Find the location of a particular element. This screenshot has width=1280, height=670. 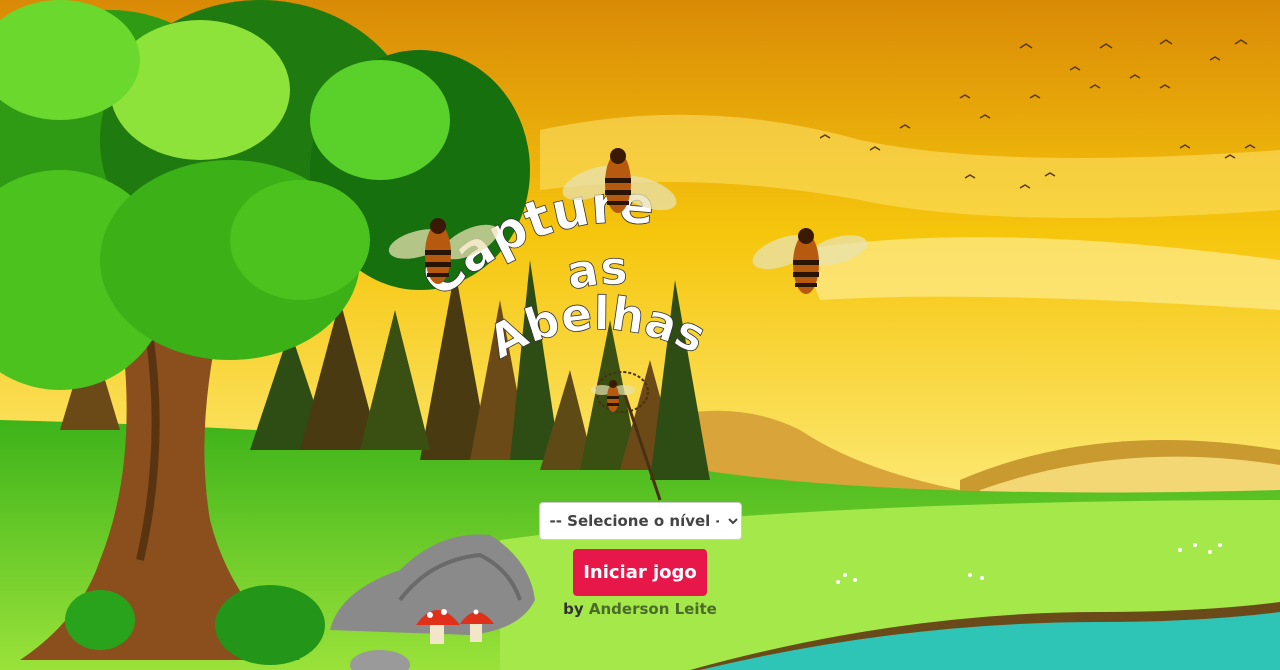

author-credit: by Anderson Leite is located at coordinates (640, 609).